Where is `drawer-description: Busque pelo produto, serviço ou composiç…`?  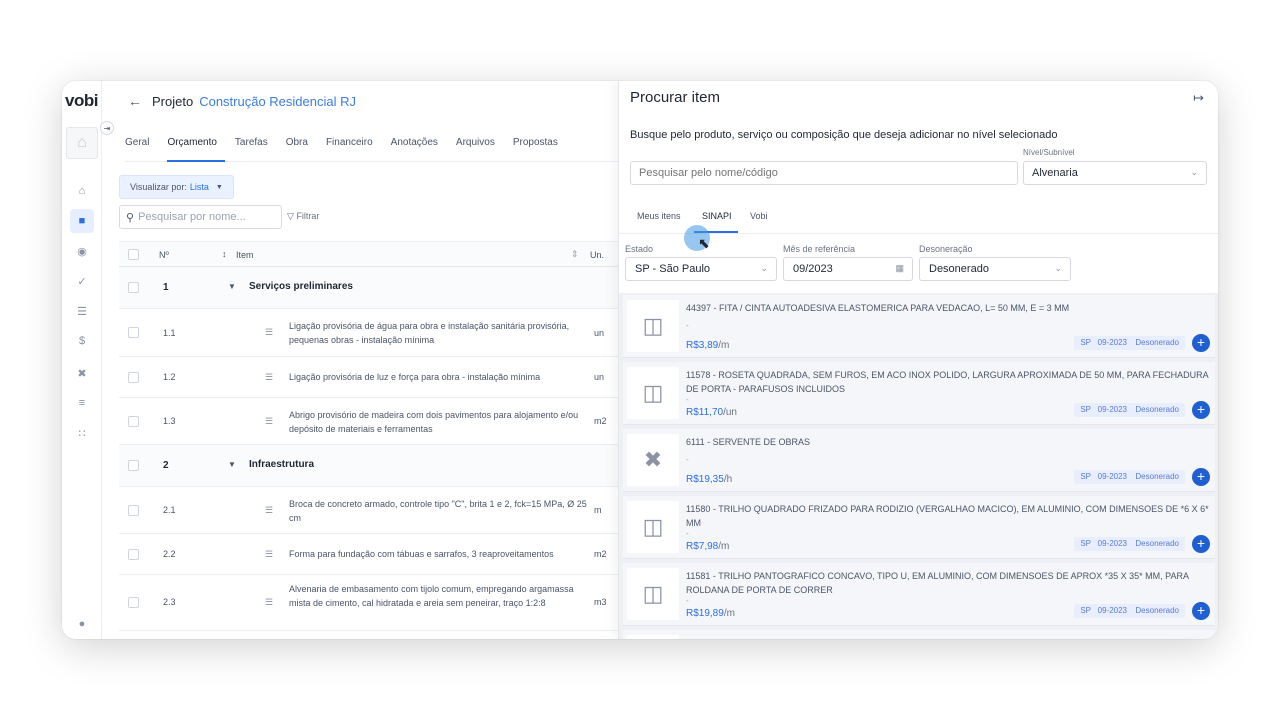
drawer-description: Busque pelo produto, serviço ou composiç… is located at coordinates (844, 135).